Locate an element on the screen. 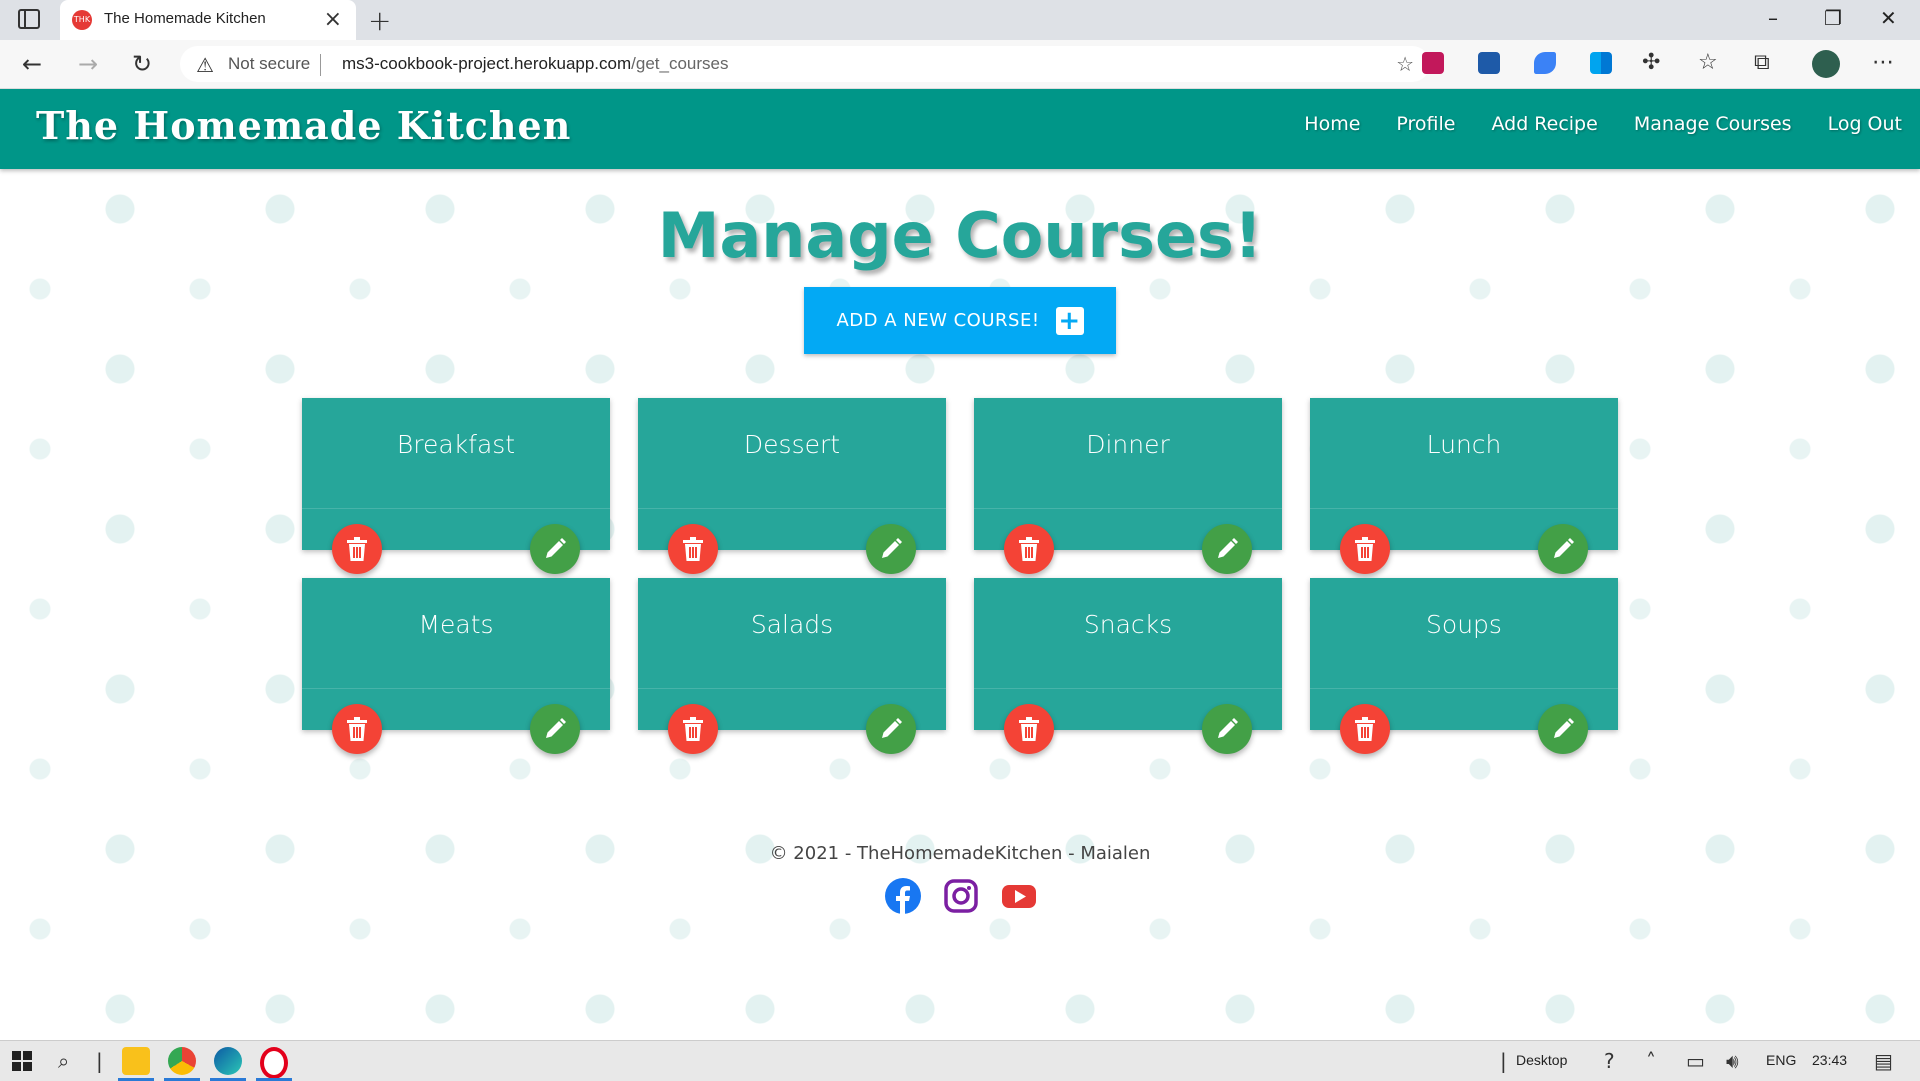 This screenshot has width=1920, height=1081. nav-profile: Profile is located at coordinates (1425, 124).